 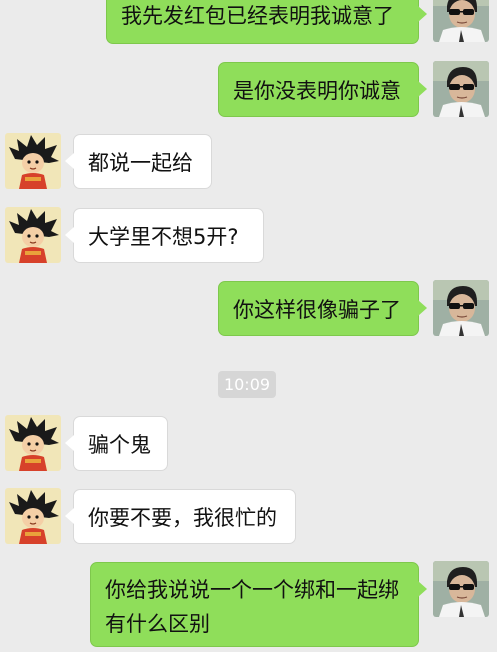 What do you see at coordinates (317, 91) in the screenshot?
I see `message-text: 是你没表明你诚意` at bounding box center [317, 91].